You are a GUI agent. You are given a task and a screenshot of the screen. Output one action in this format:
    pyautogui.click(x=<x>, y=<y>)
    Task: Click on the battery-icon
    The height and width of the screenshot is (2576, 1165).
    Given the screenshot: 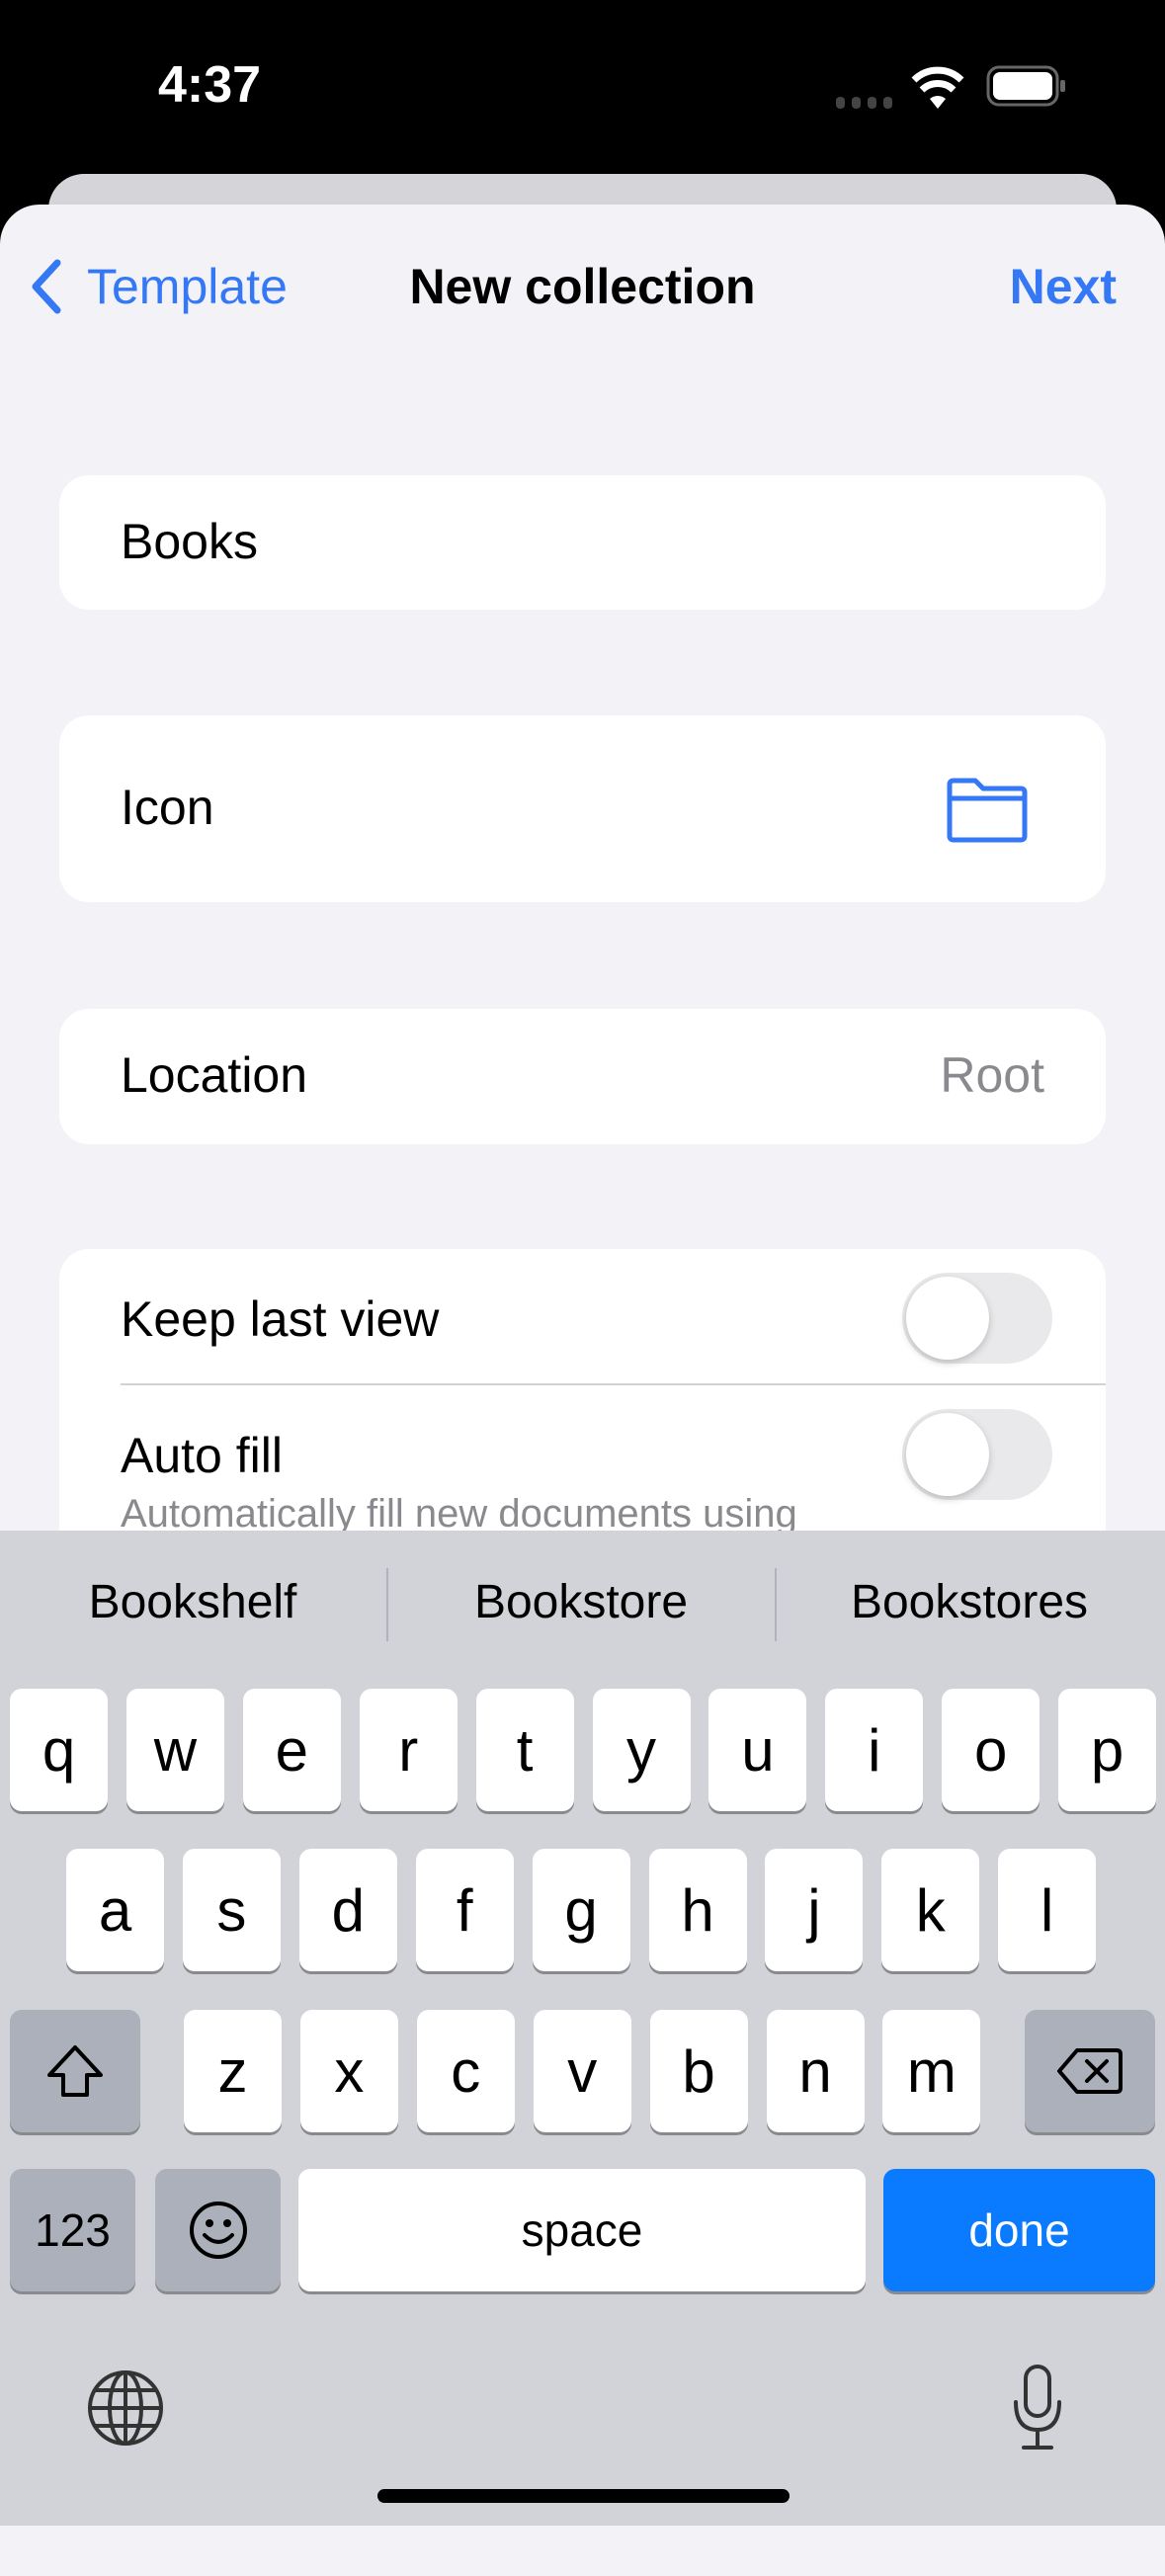 What is the action you would take?
    pyautogui.click(x=1027, y=89)
    